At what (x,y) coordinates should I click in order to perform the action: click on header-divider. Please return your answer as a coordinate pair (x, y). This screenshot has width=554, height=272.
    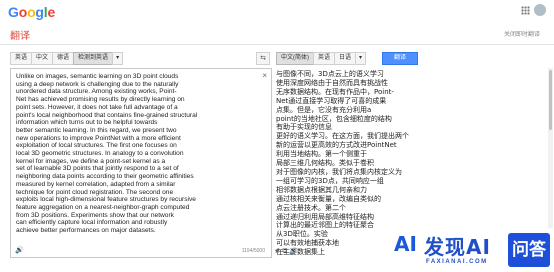
    Looking at the image, I should click on (277, 44).